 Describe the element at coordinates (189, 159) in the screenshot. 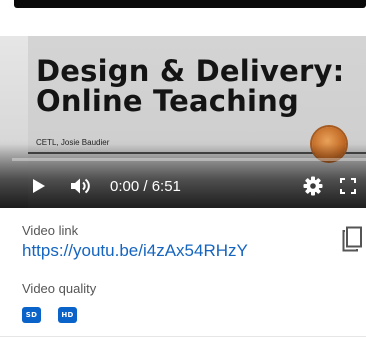

I see `progress-bar` at that location.